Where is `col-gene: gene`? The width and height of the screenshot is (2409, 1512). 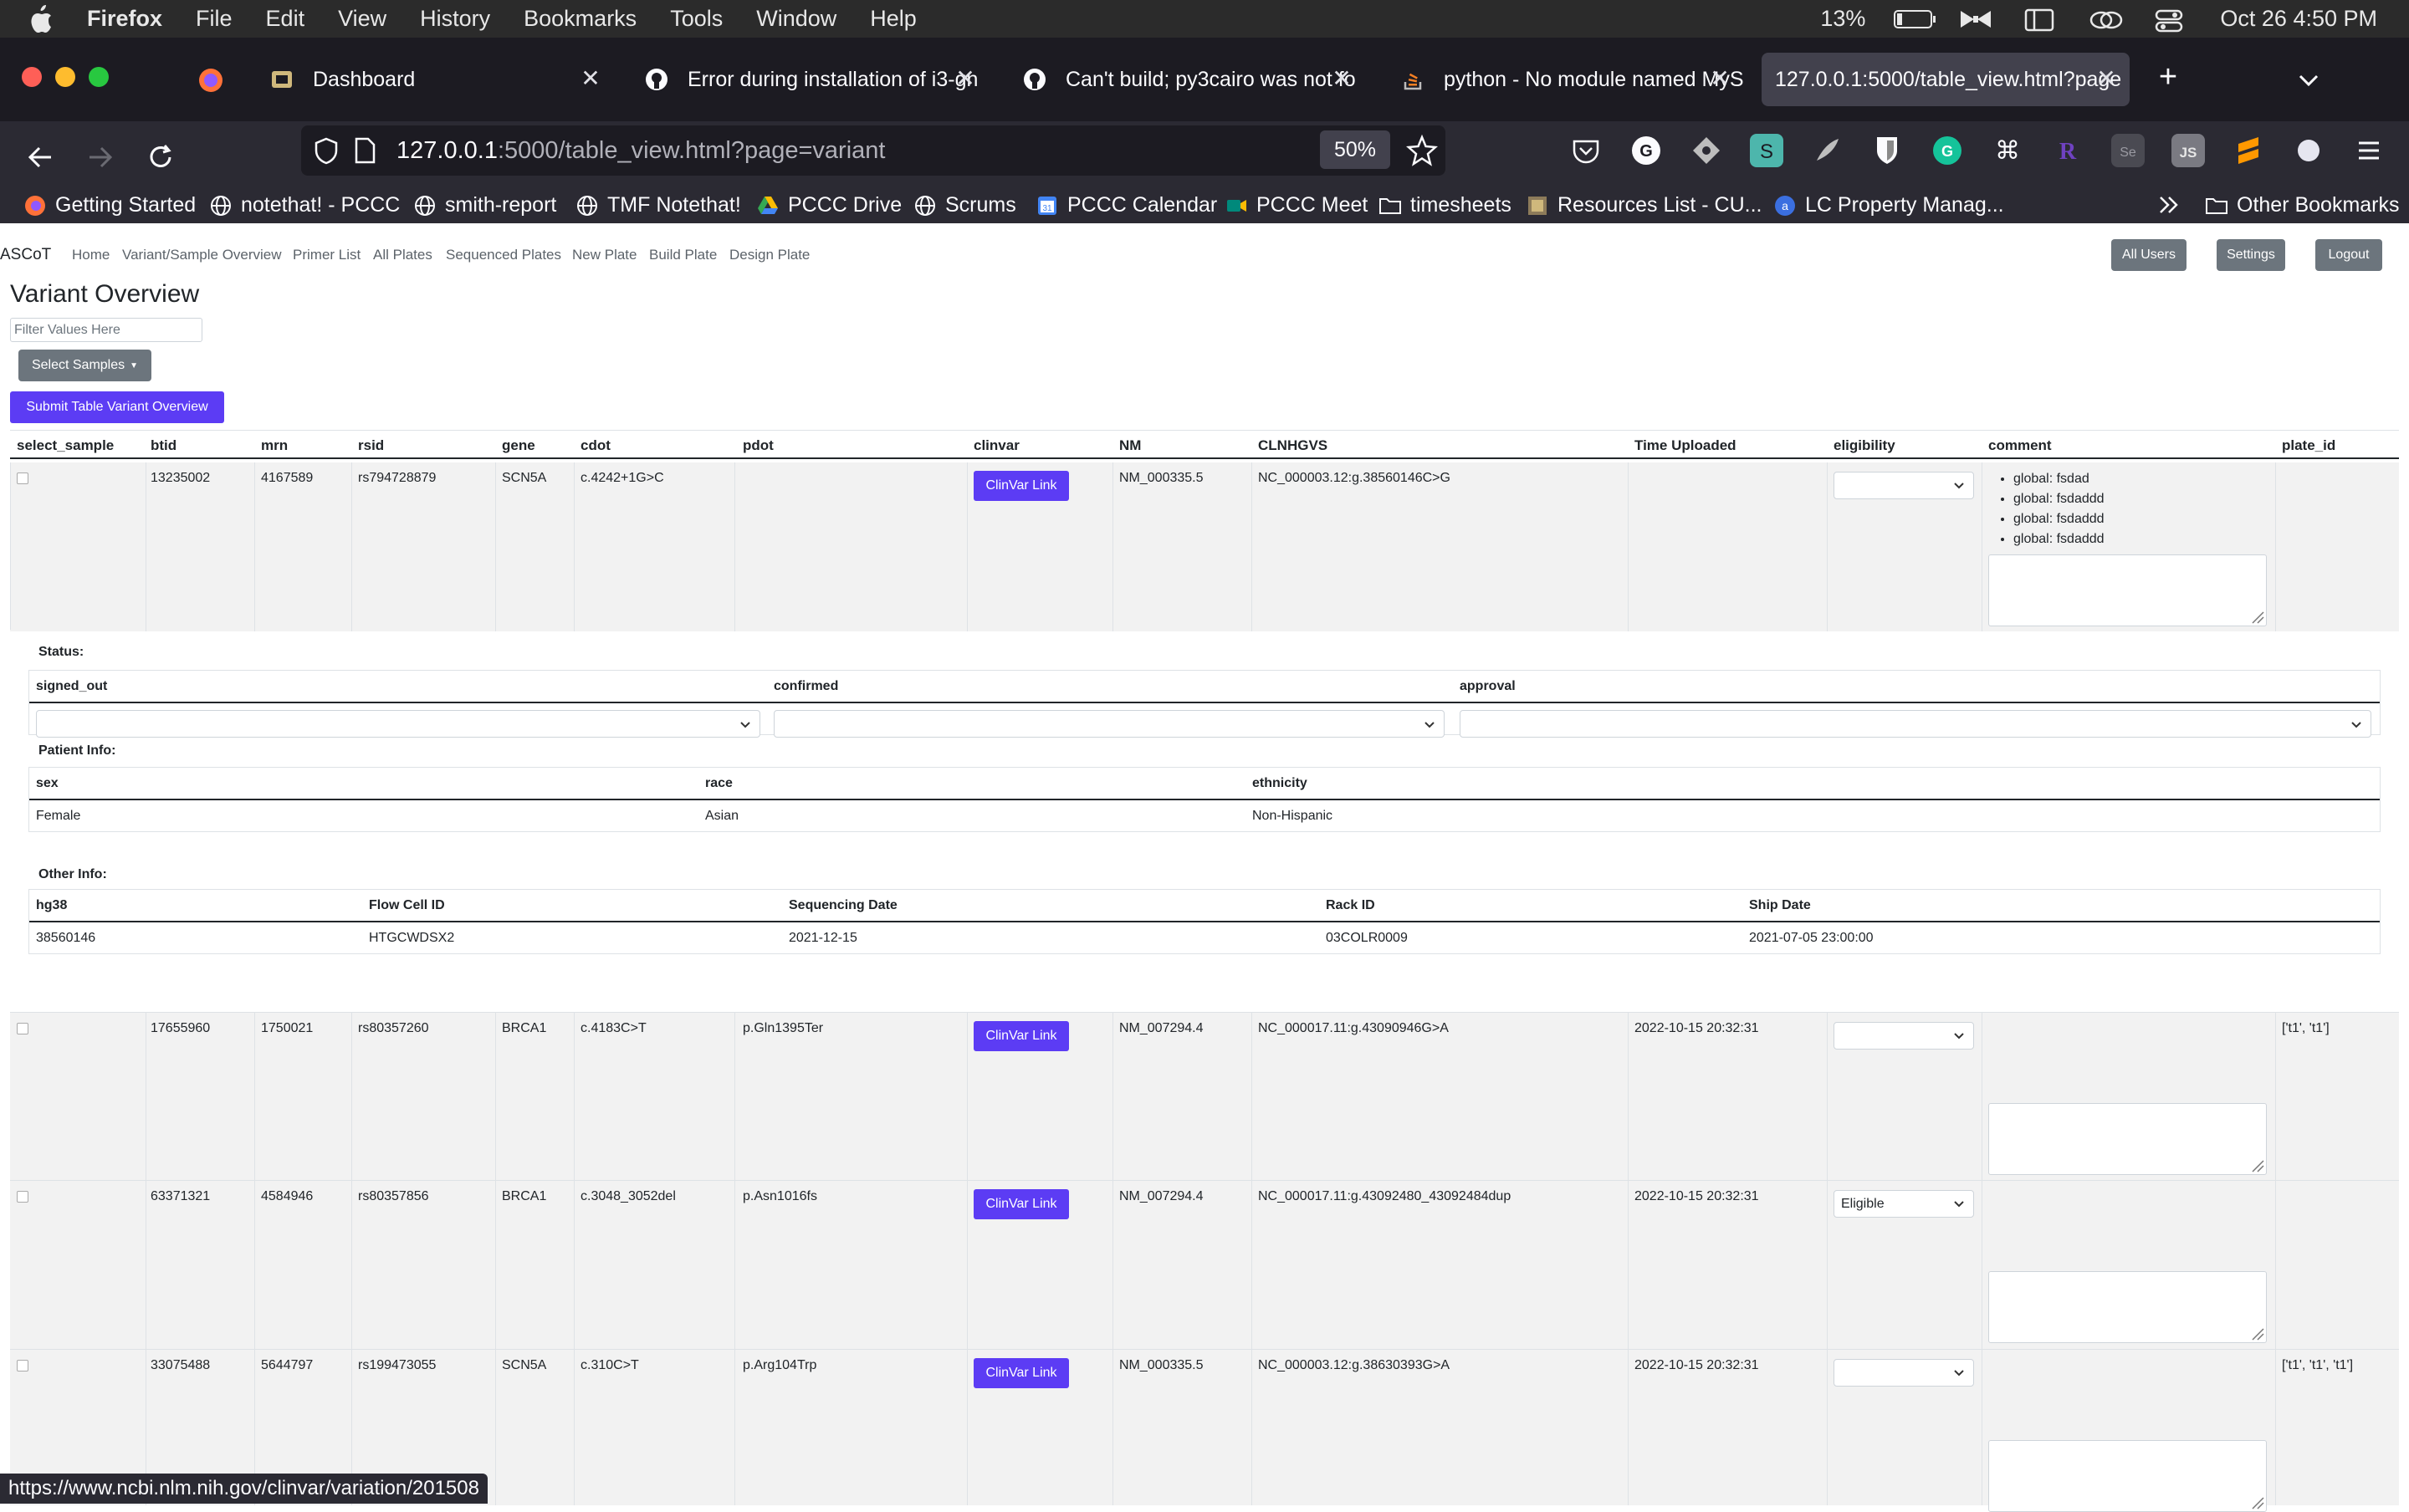
col-gene: gene is located at coordinates (518, 446).